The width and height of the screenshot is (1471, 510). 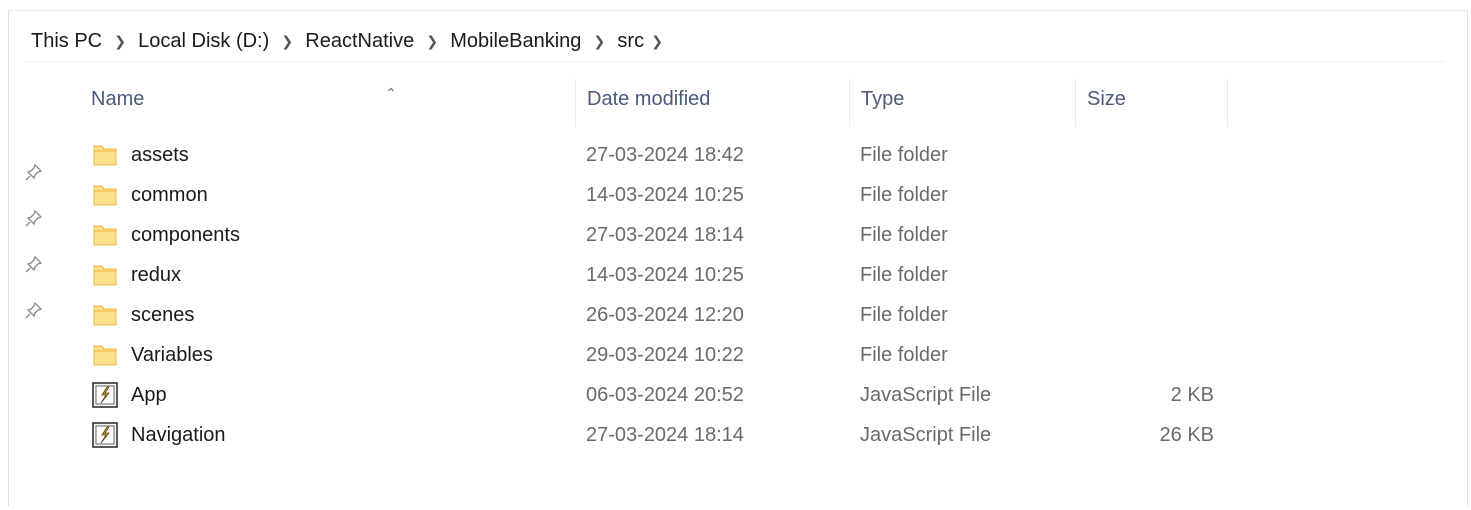 What do you see at coordinates (649, 99) in the screenshot?
I see `column-header-date-label: Date modified` at bounding box center [649, 99].